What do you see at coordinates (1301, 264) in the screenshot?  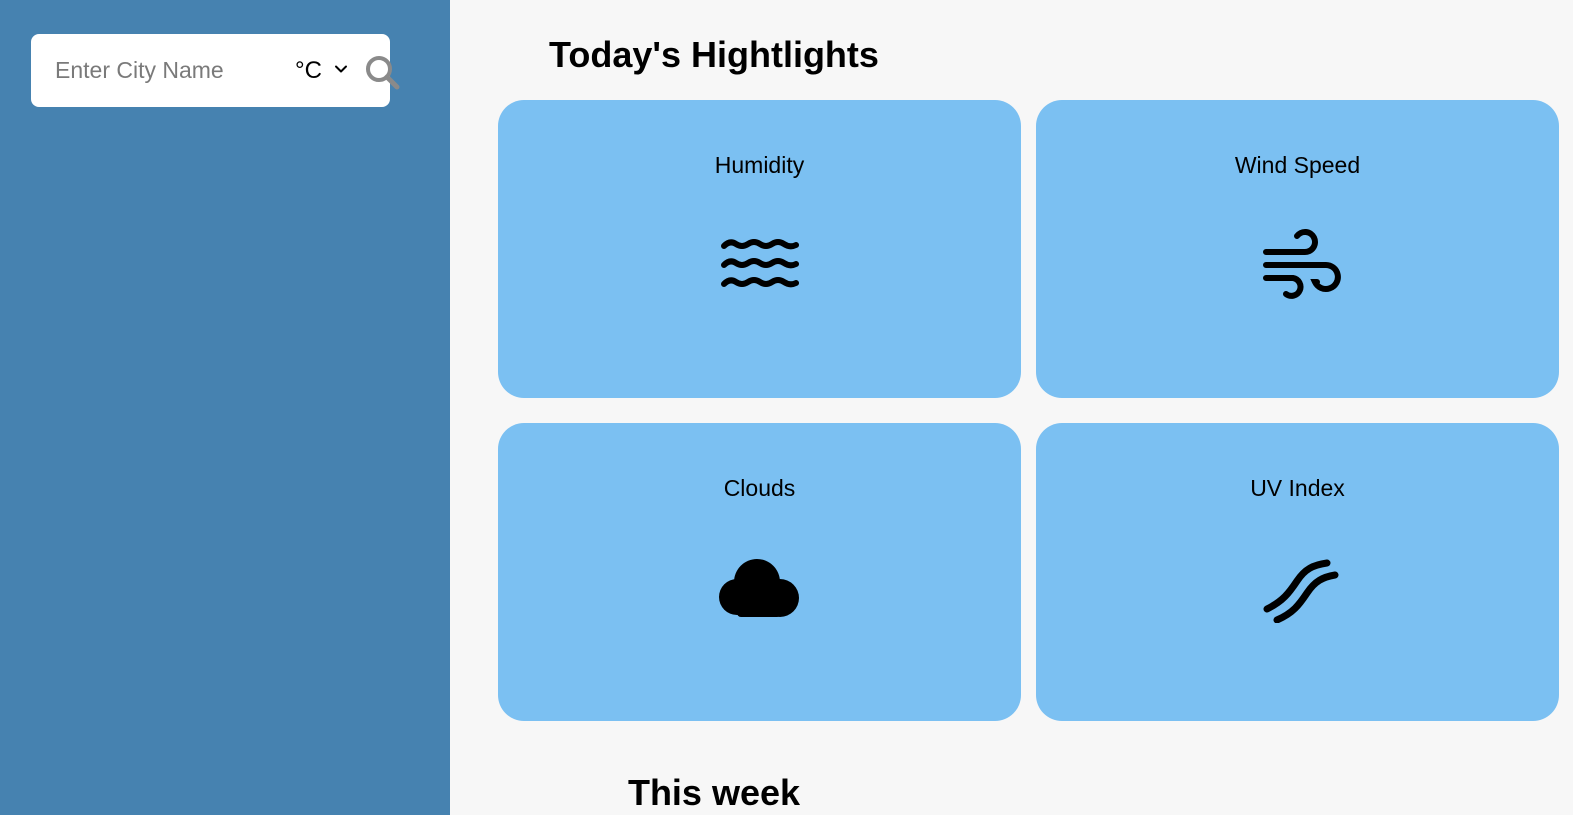 I see `wind-icon` at bounding box center [1301, 264].